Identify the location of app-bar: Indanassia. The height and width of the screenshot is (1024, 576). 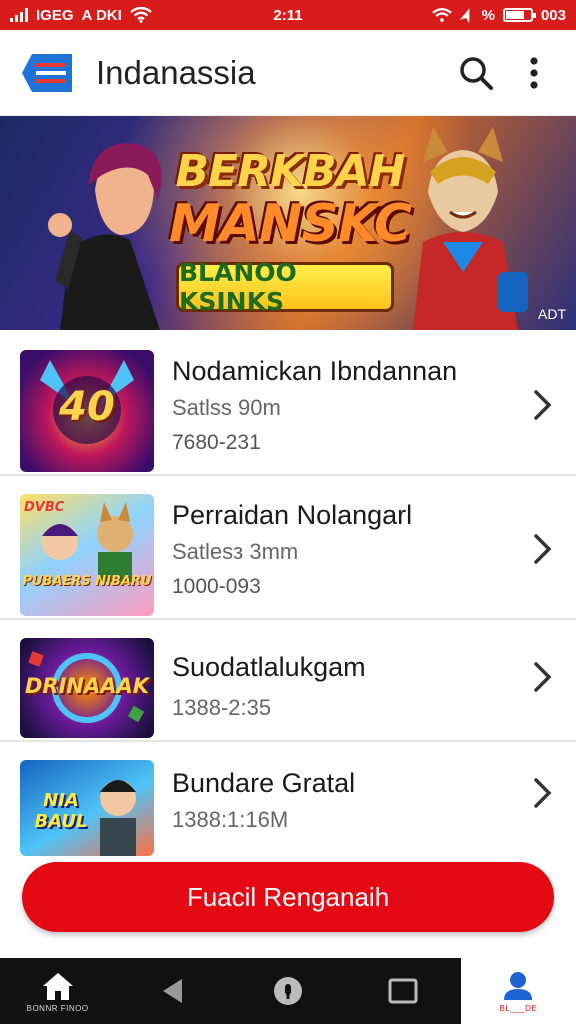
(288, 73).